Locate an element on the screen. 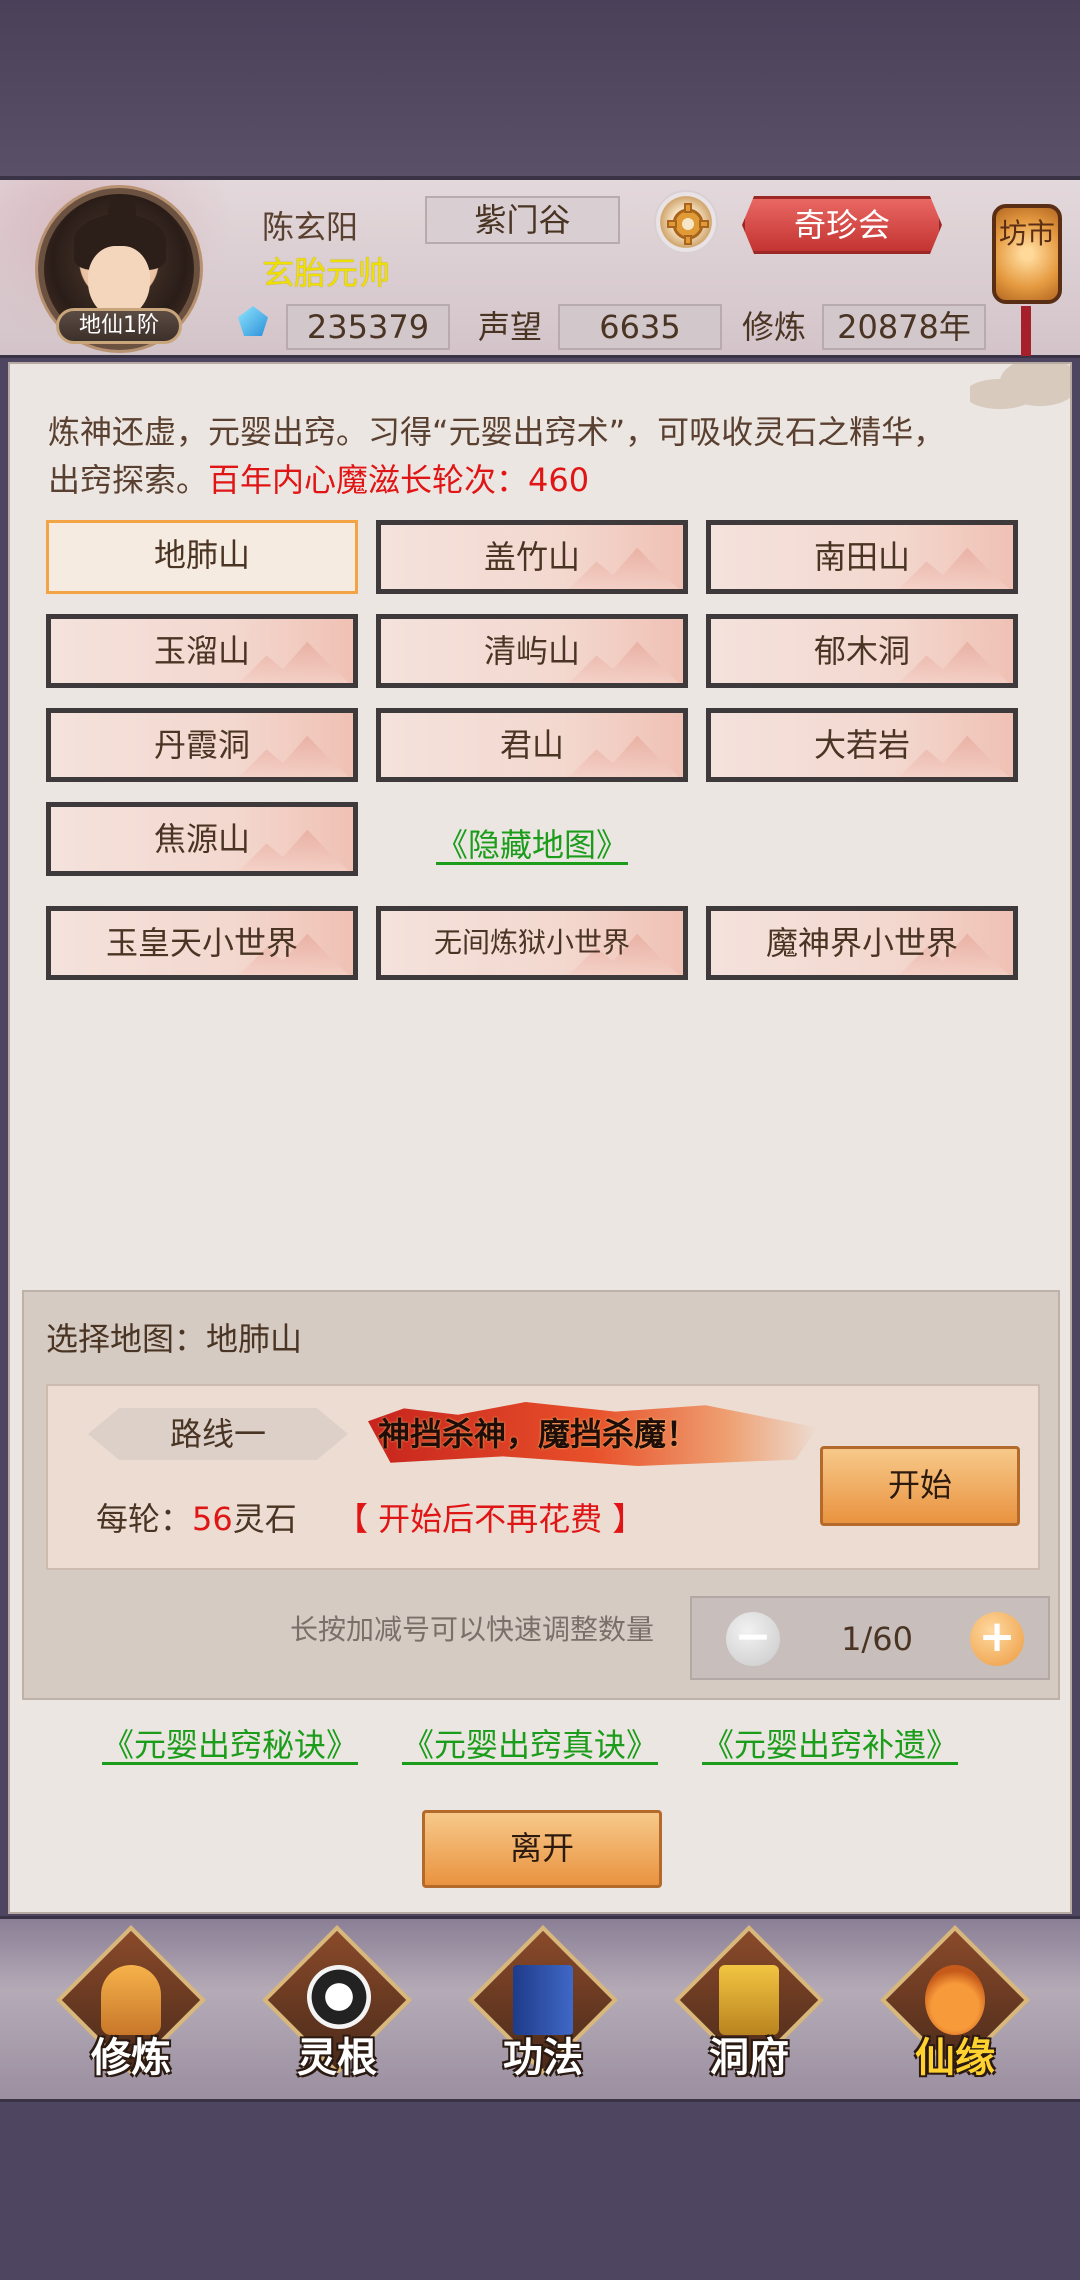  sect-name: 紫门谷 is located at coordinates (522, 220).